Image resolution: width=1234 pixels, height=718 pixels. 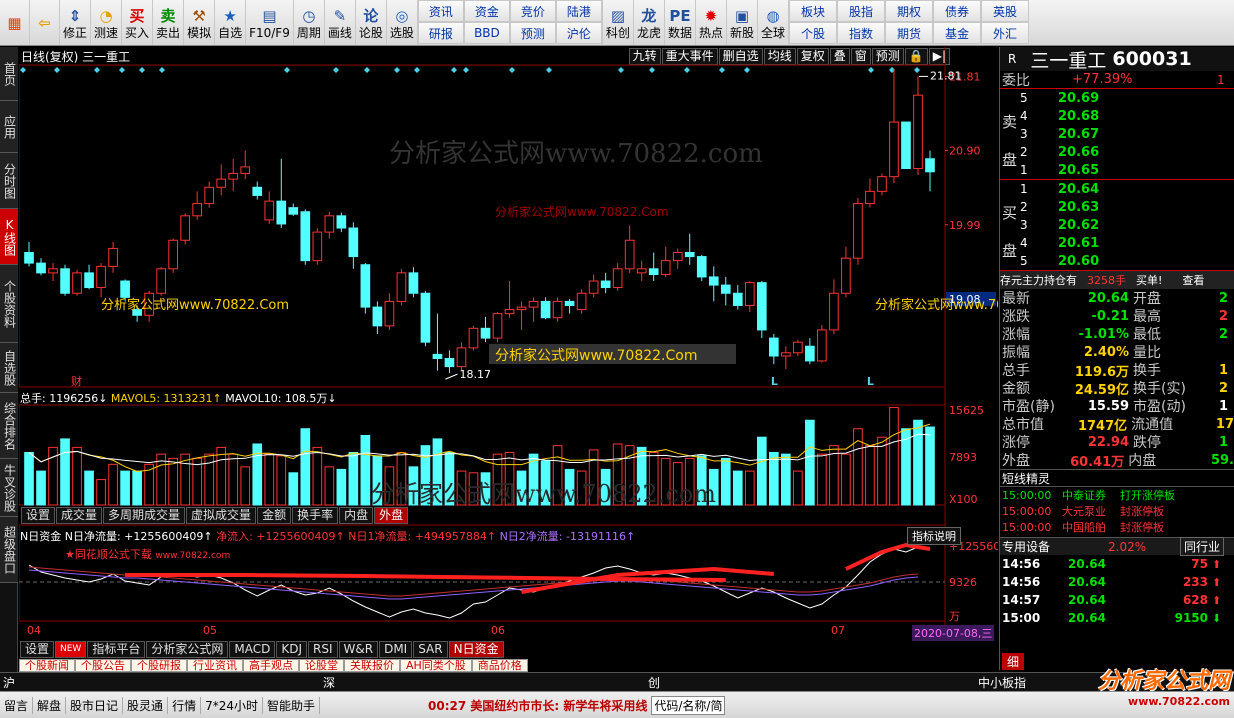 What do you see at coordinates (138, 22) in the screenshot?
I see `toolbar-button-buy-4: 买买入` at bounding box center [138, 22].